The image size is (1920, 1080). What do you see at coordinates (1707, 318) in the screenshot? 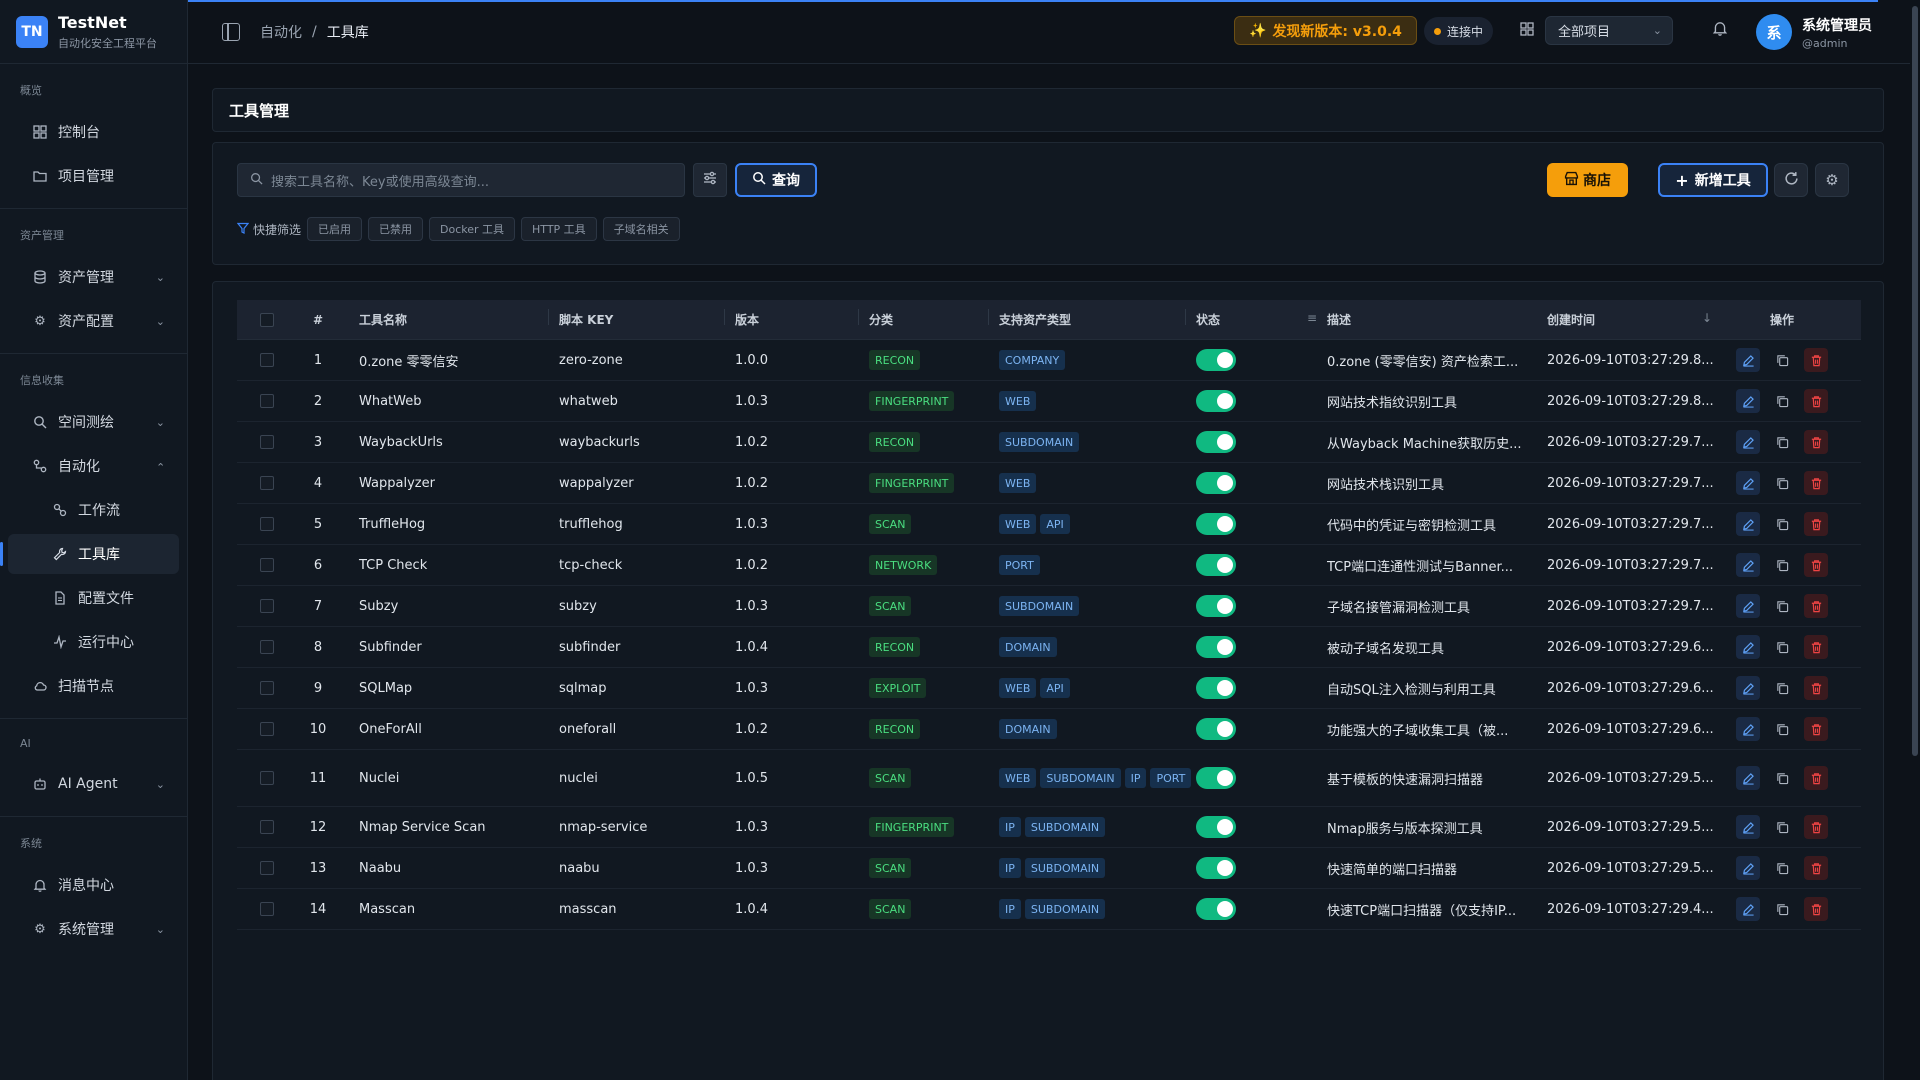
I see `sort-icon: ↓` at bounding box center [1707, 318].